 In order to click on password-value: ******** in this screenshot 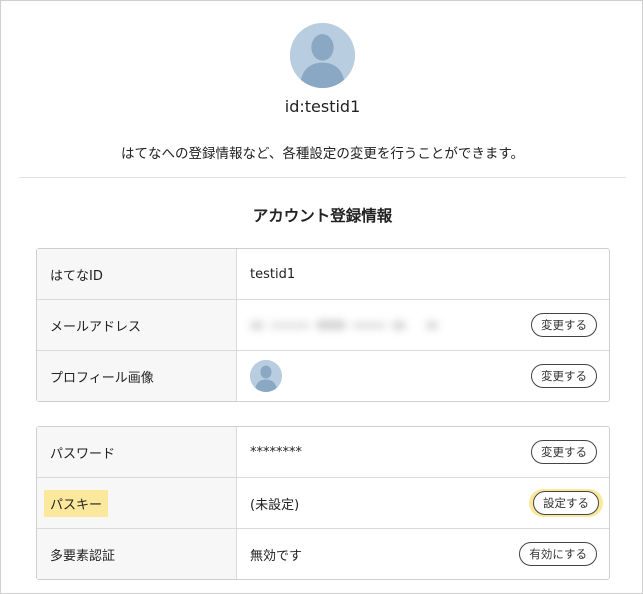, I will do `click(276, 452)`.